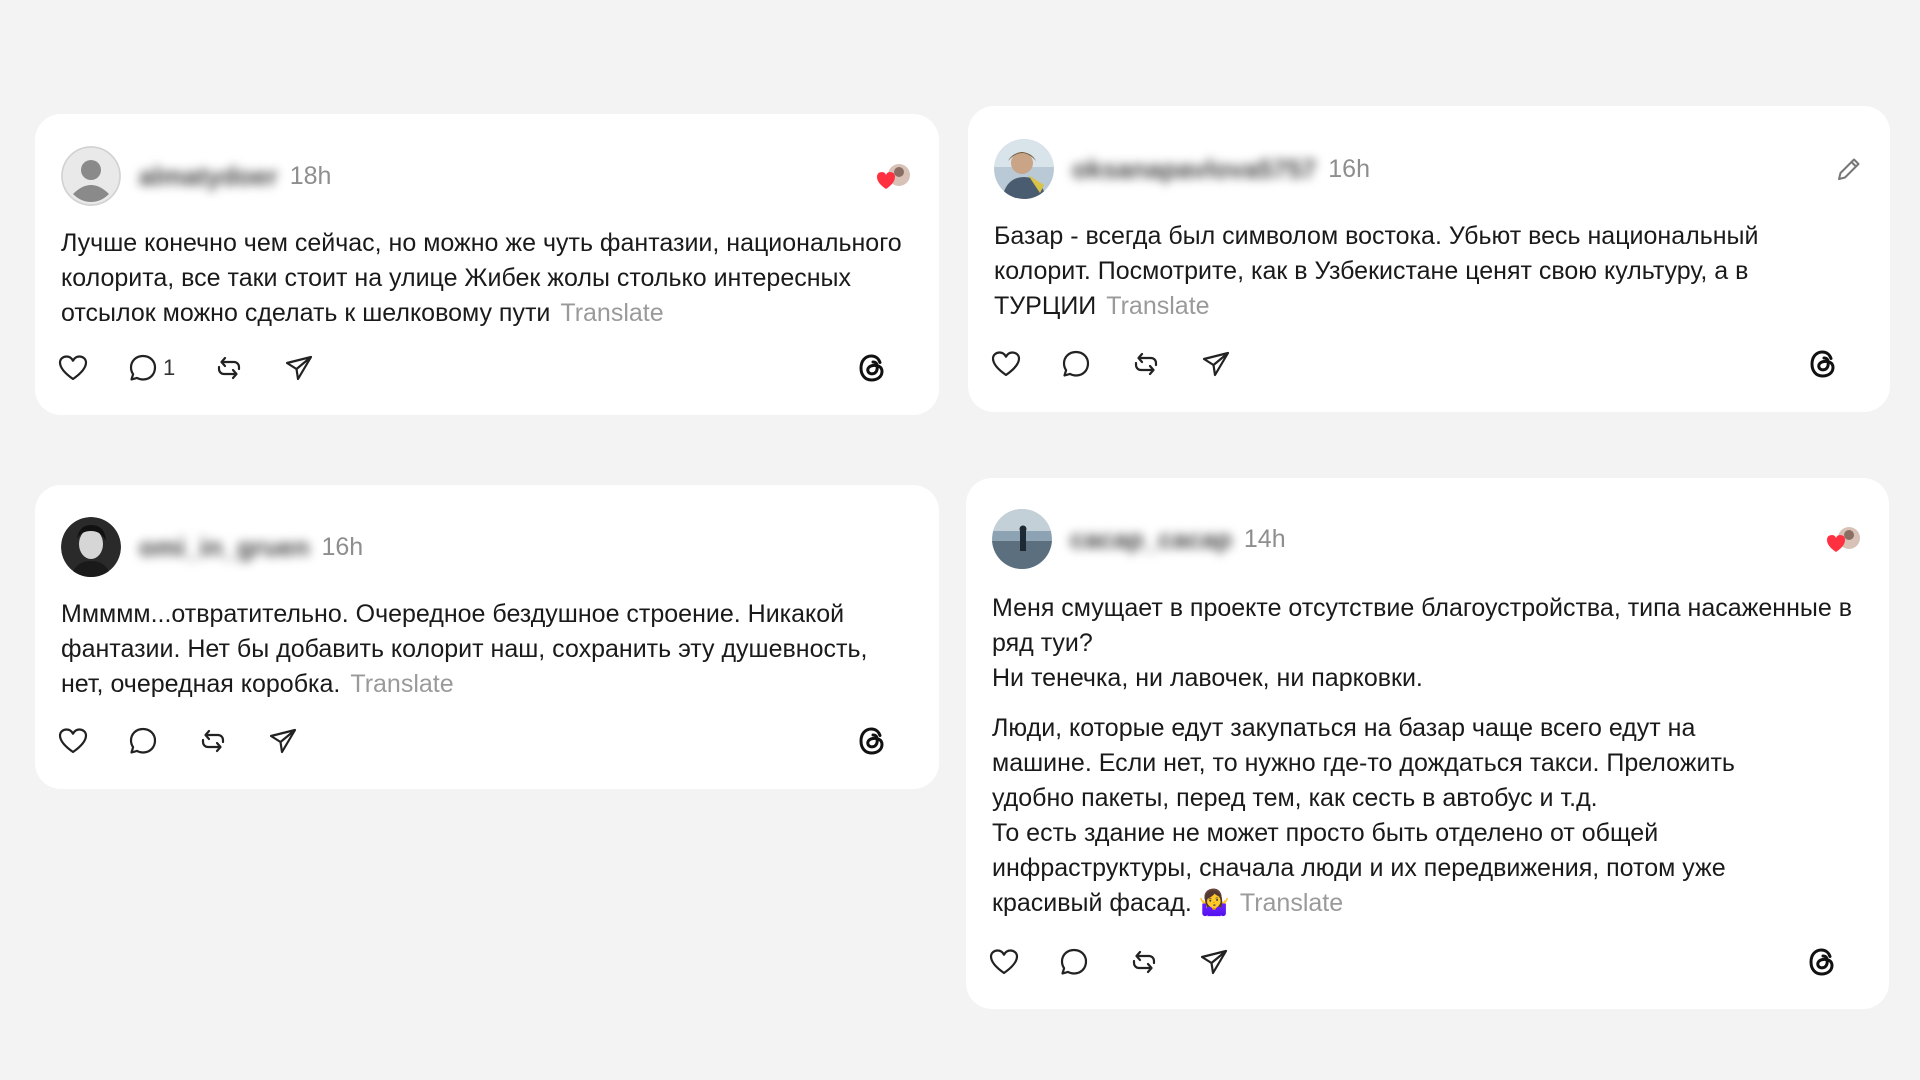  What do you see at coordinates (1151, 539) in the screenshot?
I see `username: cacap_cacap` at bounding box center [1151, 539].